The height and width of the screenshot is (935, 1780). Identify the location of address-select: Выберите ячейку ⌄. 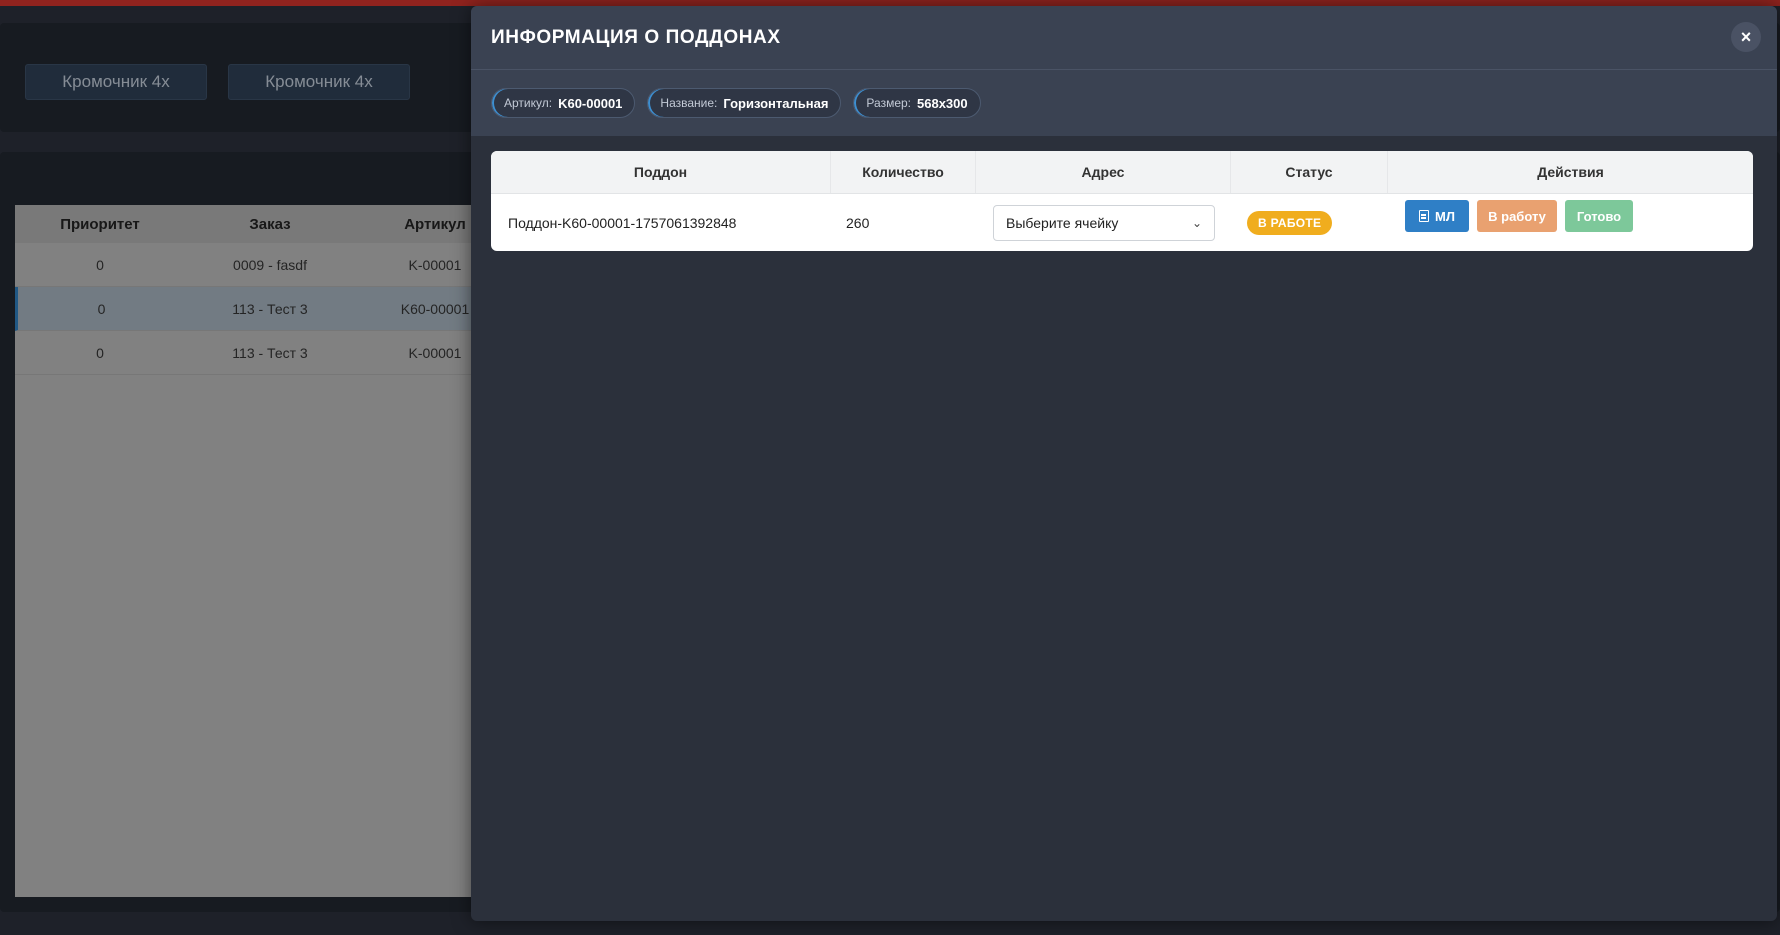
(1104, 223).